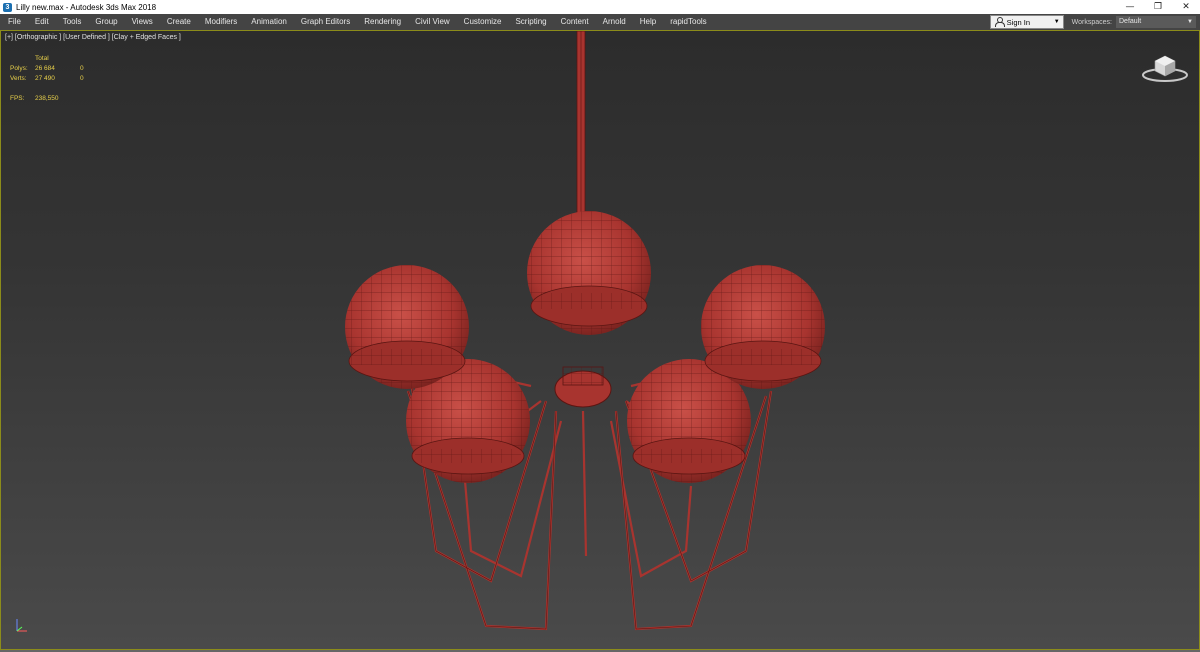  What do you see at coordinates (530, 22) in the screenshot?
I see `menu-scripting: Scripting` at bounding box center [530, 22].